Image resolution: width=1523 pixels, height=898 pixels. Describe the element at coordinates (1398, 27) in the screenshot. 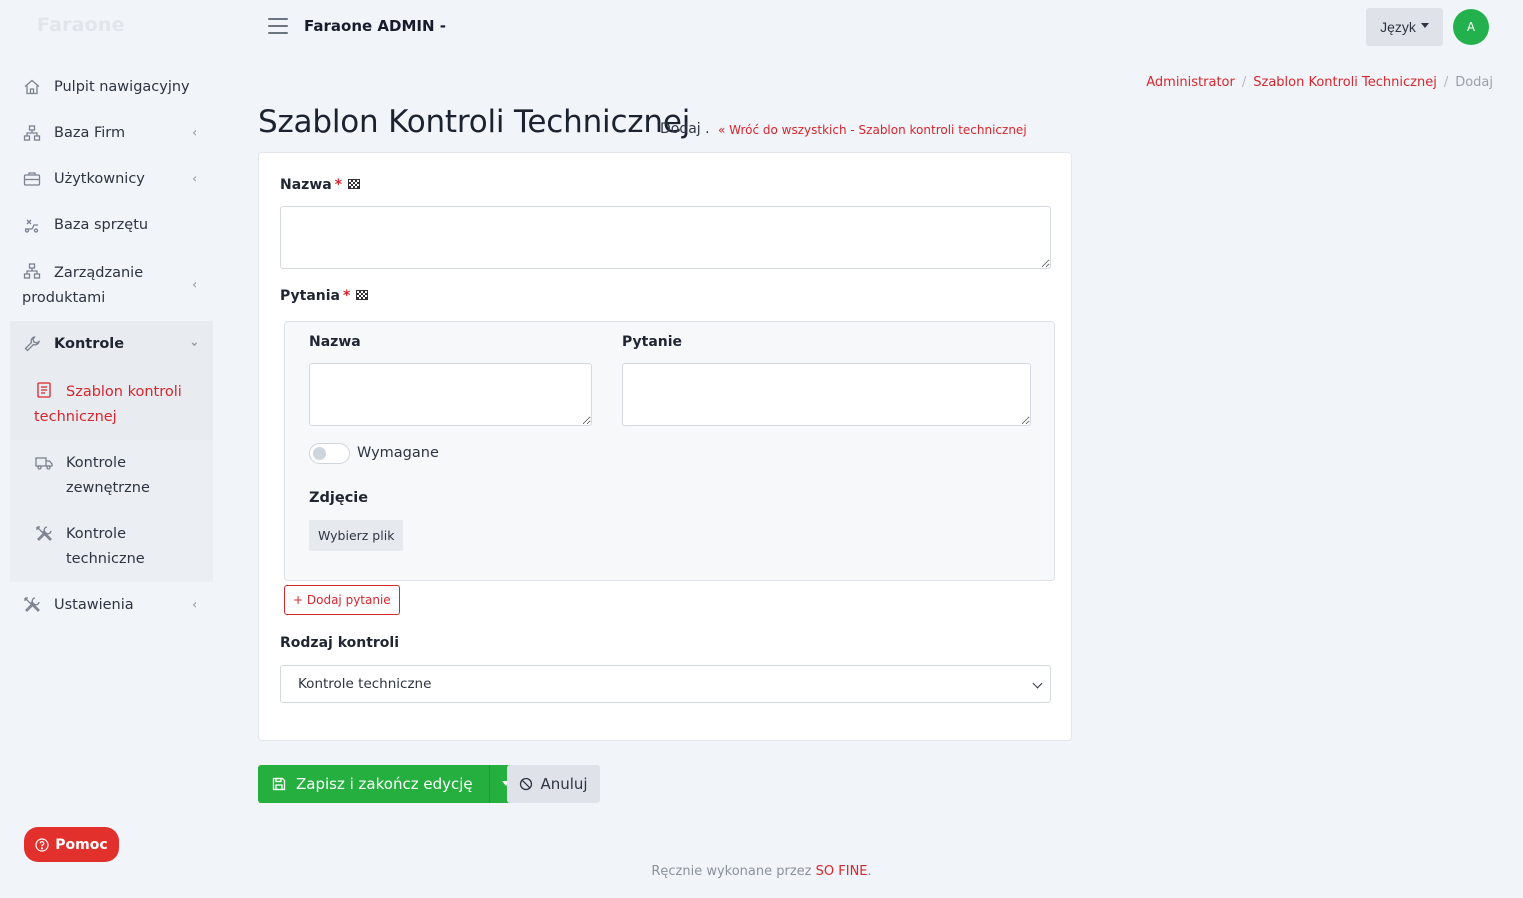

I see `language-label: Język` at that location.